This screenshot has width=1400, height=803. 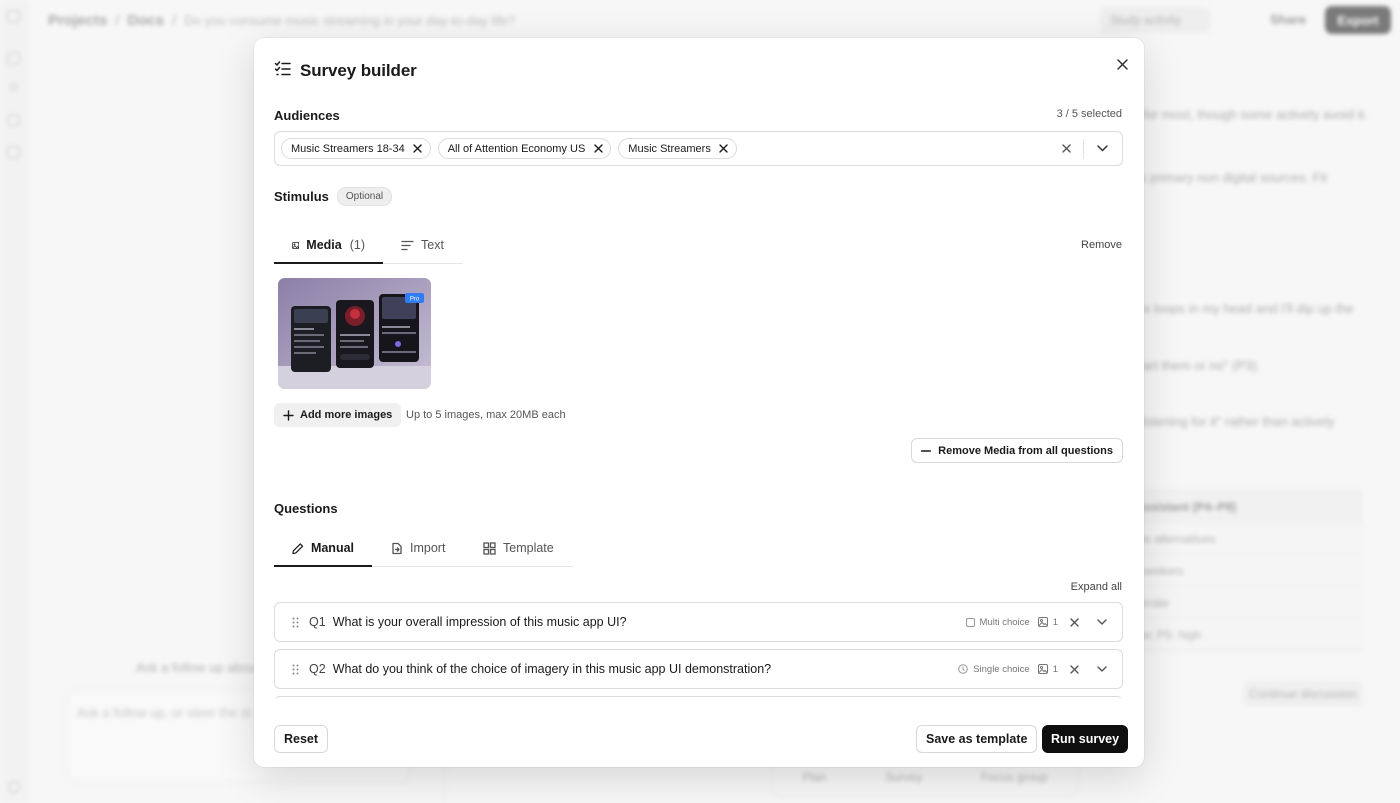 I want to click on optional-badge: Optional, so click(x=364, y=196).